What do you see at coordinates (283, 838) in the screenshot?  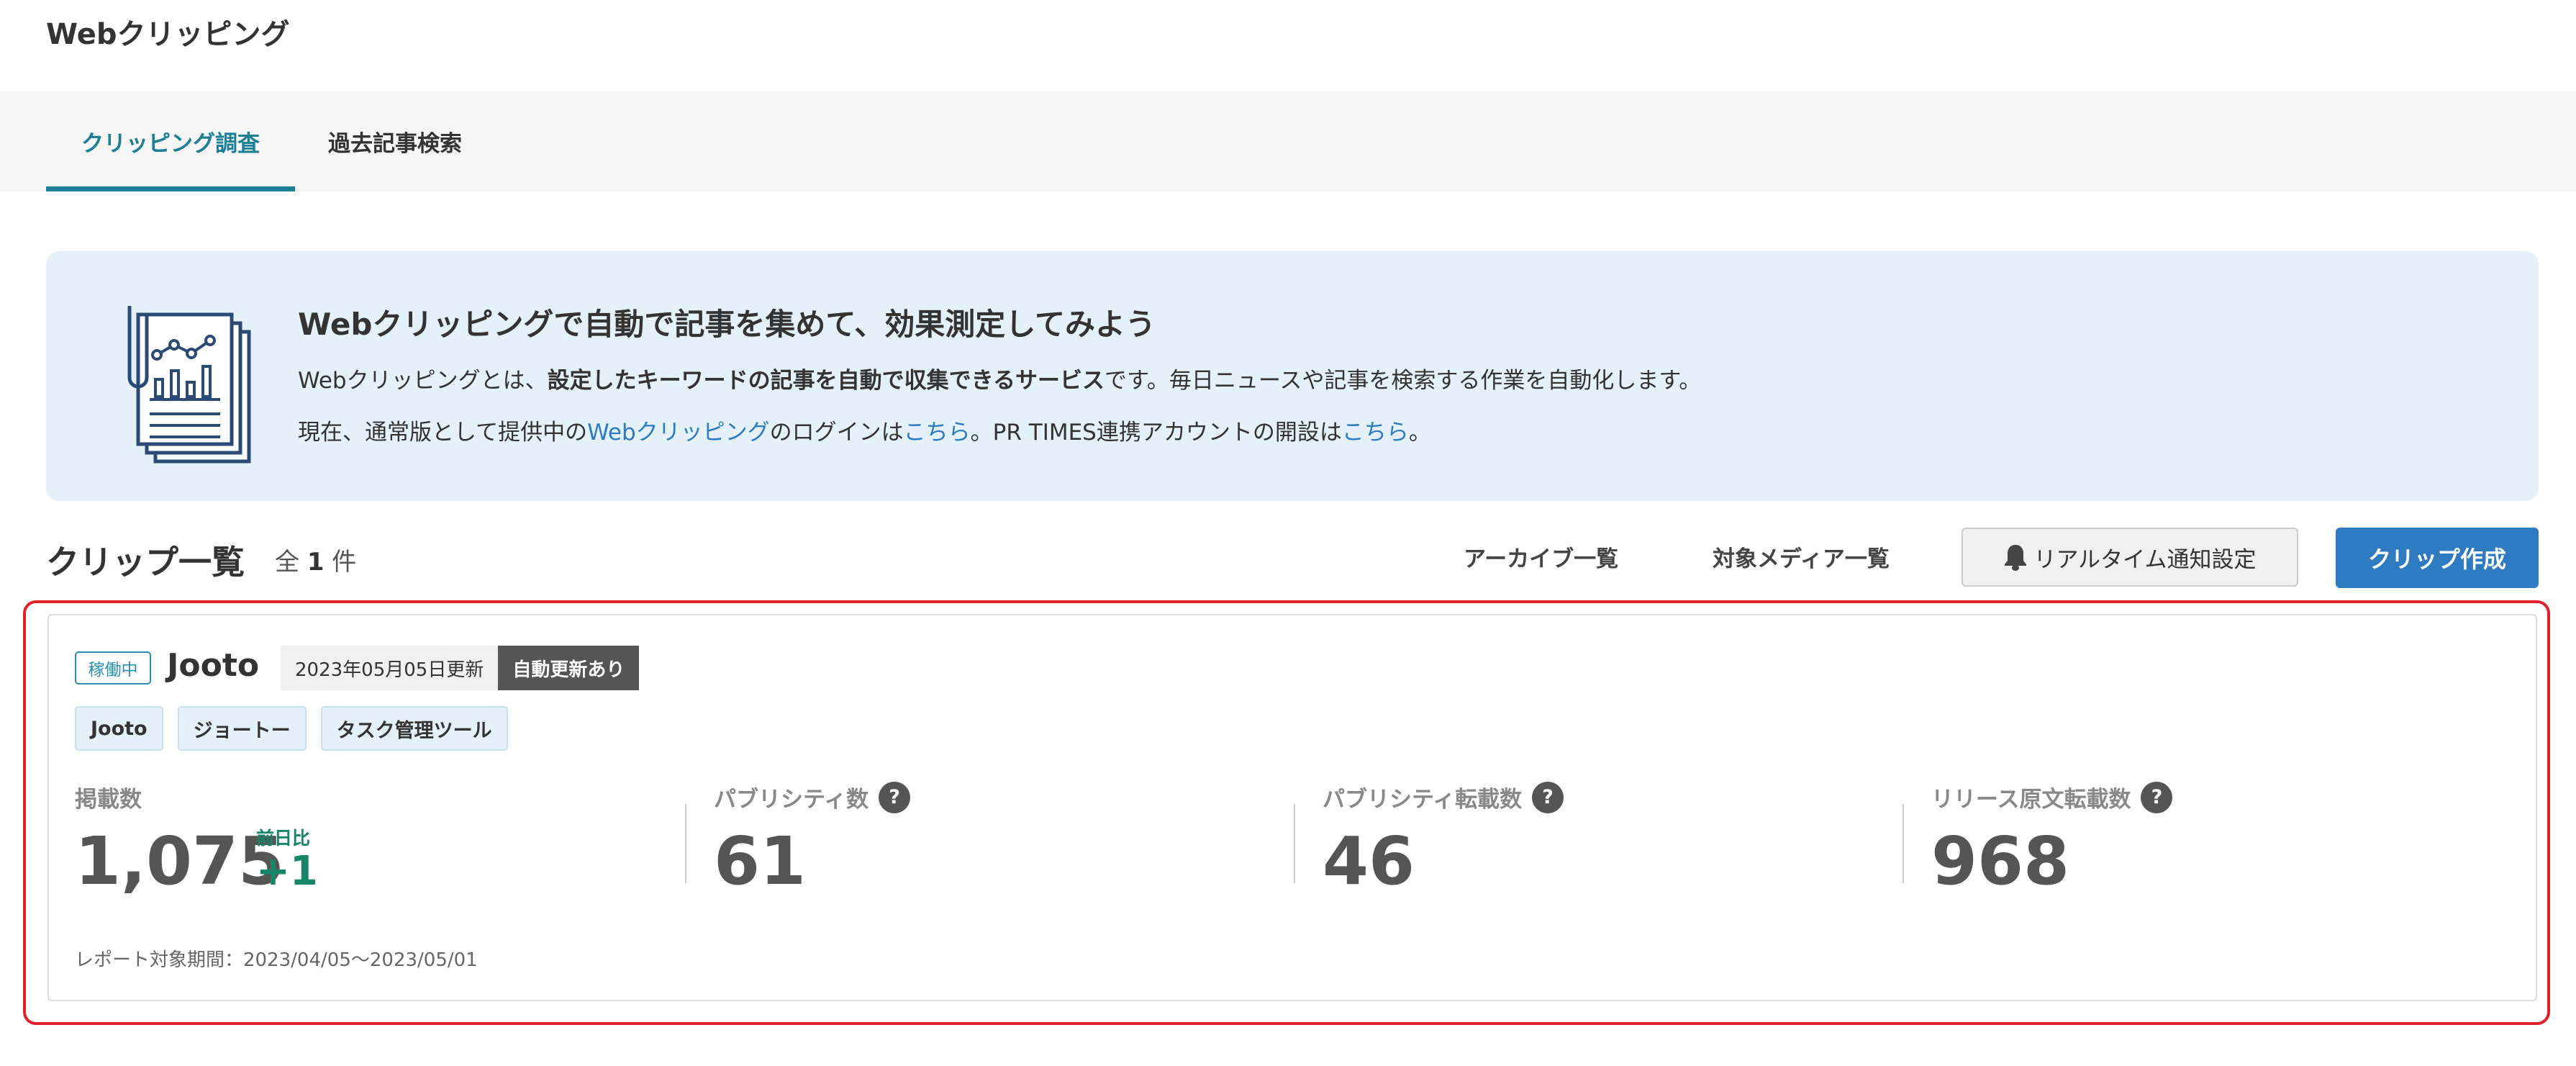 I see `day-change-label: 前日比` at bounding box center [283, 838].